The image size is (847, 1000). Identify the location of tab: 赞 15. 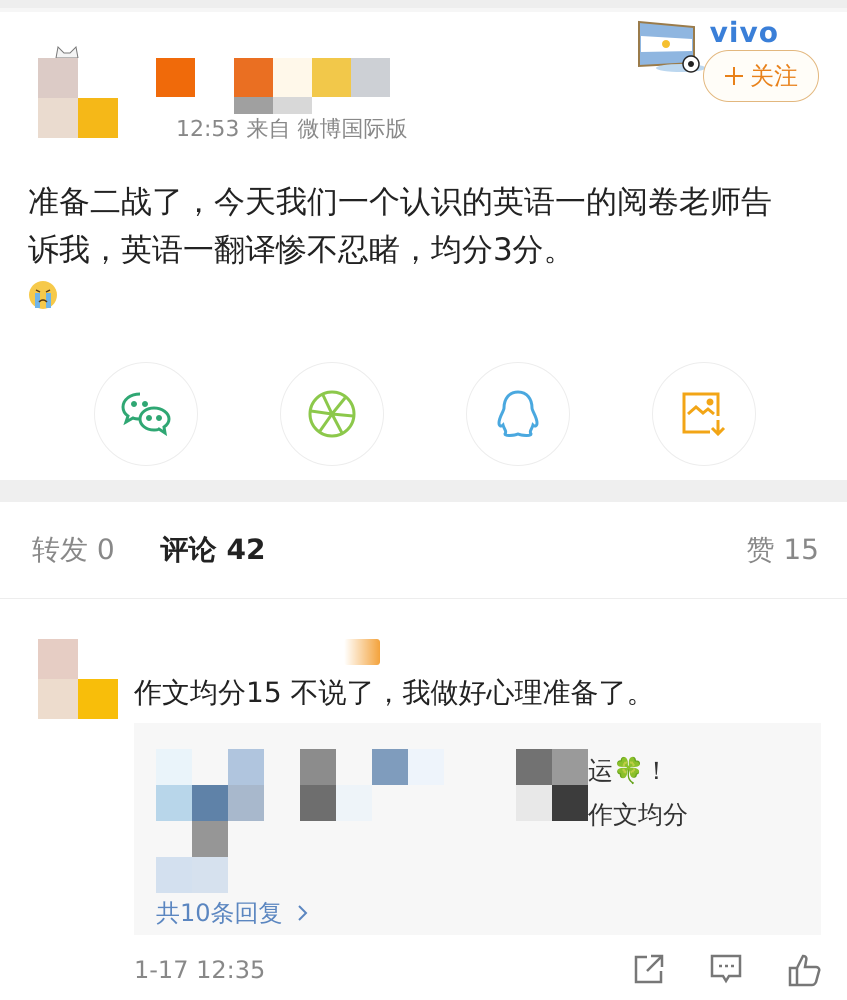
(782, 550).